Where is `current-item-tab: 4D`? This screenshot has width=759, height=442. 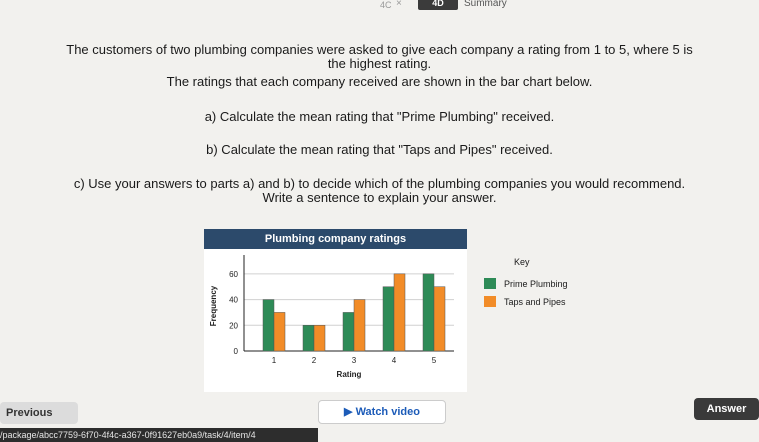 current-item-tab: 4D is located at coordinates (438, 5).